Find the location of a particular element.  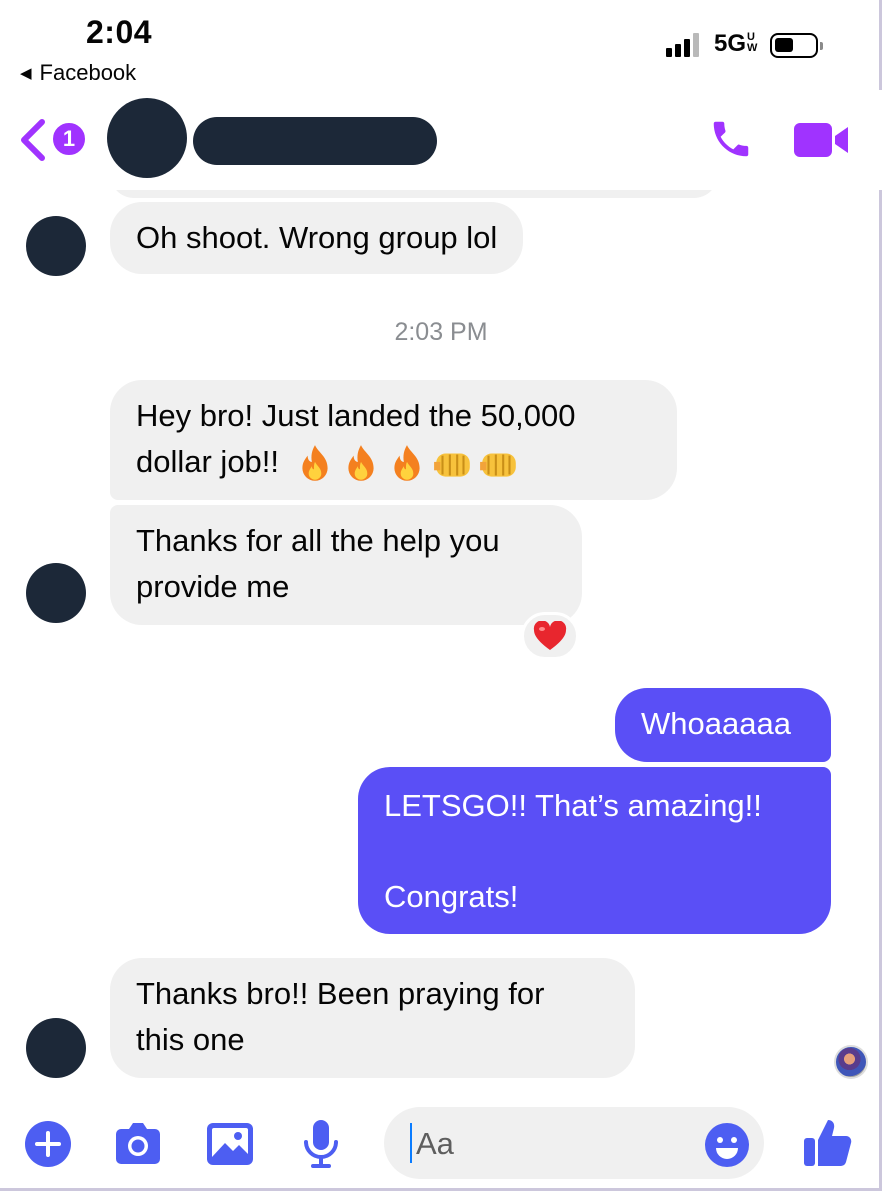

unread-count-badge: 1 is located at coordinates (69, 139).